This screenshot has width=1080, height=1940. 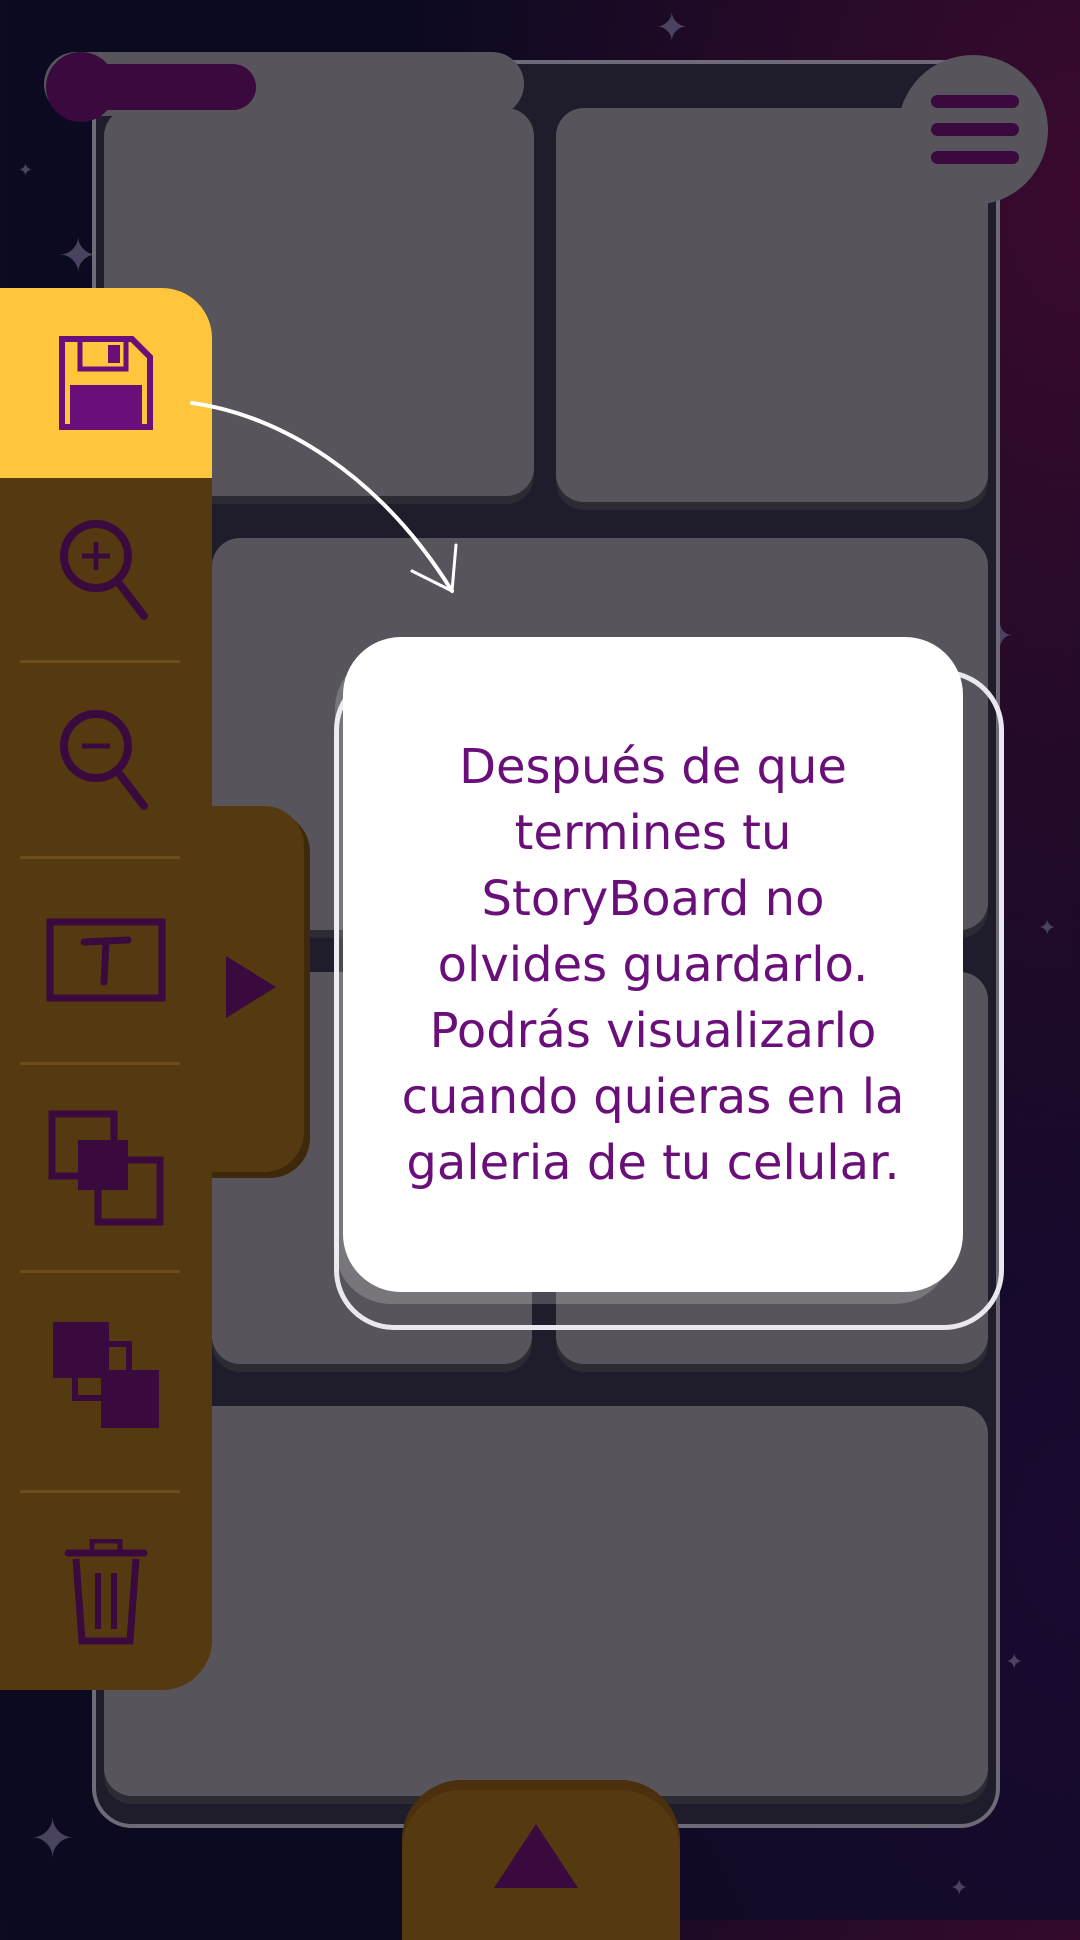 I want to click on zoom-in-icon, so click(x=104, y=570).